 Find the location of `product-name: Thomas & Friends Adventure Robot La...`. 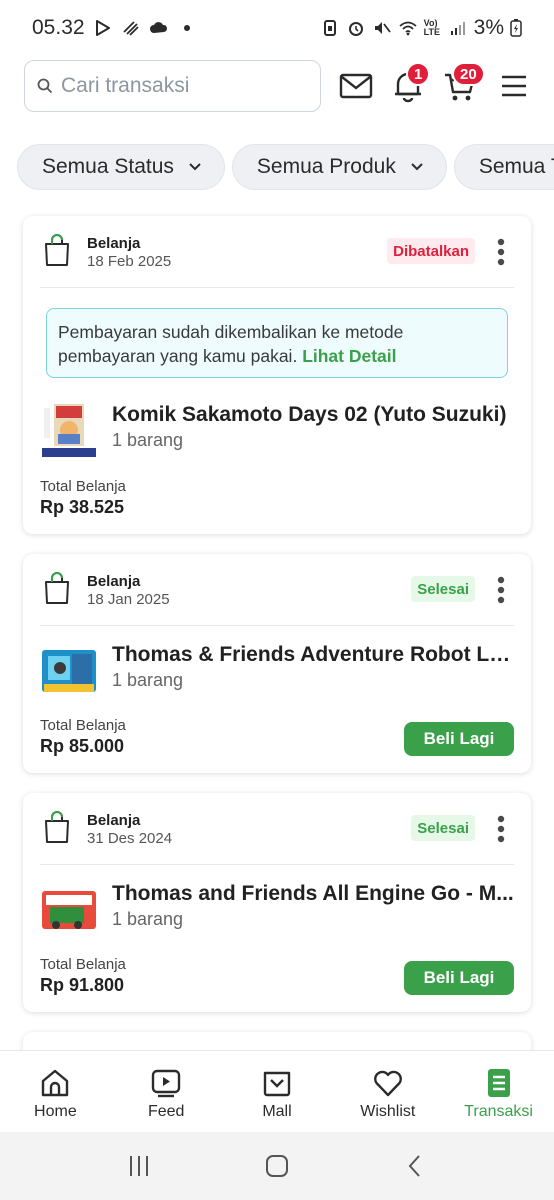

product-name: Thomas & Friends Adventure Robot La... is located at coordinates (313, 654).